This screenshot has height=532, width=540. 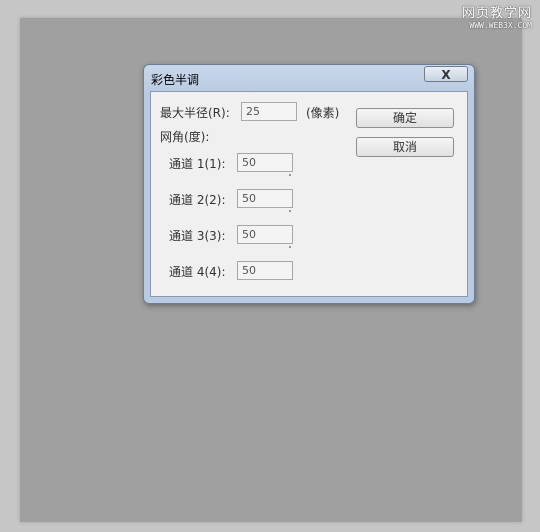 What do you see at coordinates (175, 80) in the screenshot?
I see `dialog-title: 彩色半调` at bounding box center [175, 80].